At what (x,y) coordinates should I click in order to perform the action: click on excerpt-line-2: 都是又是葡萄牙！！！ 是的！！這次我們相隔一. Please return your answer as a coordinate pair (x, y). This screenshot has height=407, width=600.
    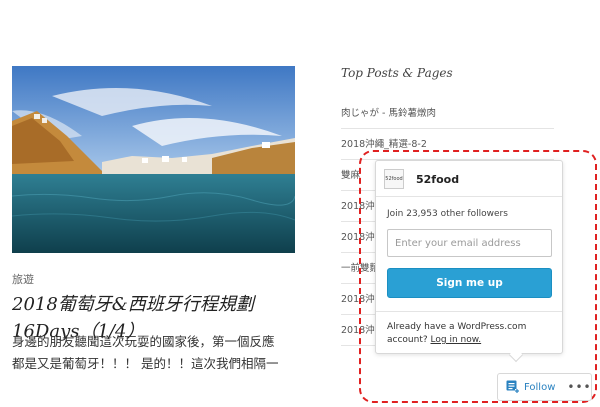
    Looking at the image, I should click on (145, 363).